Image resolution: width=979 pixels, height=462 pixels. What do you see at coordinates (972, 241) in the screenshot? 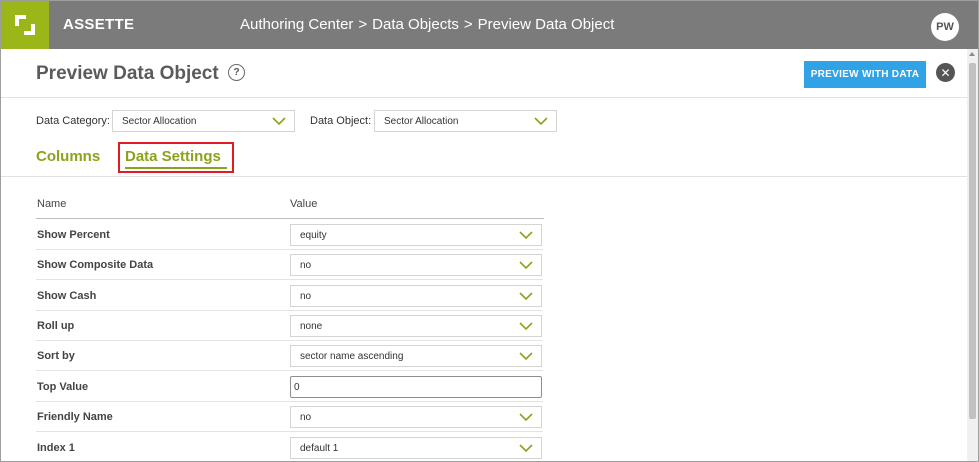
I see `scrollbar-thumb` at bounding box center [972, 241].